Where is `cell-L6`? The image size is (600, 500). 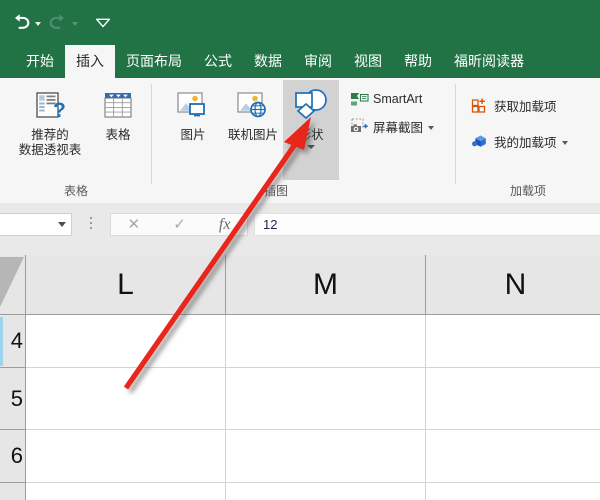
cell-L6 is located at coordinates (126, 456).